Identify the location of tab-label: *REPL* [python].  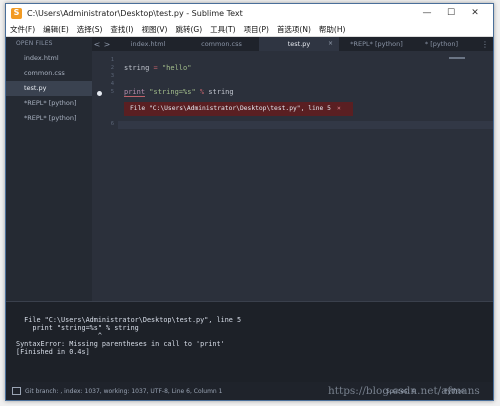
(376, 44).